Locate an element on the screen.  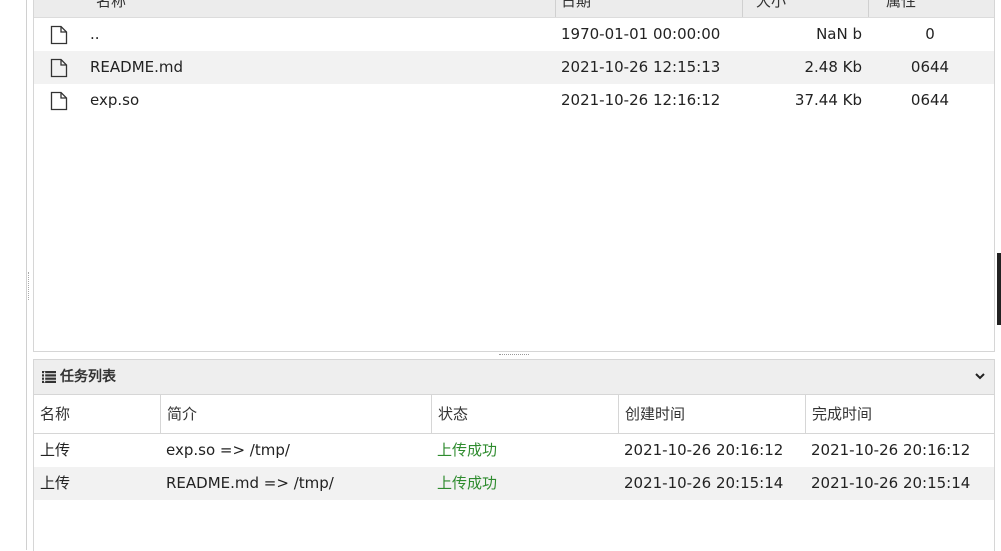
list-icon is located at coordinates (49, 377).